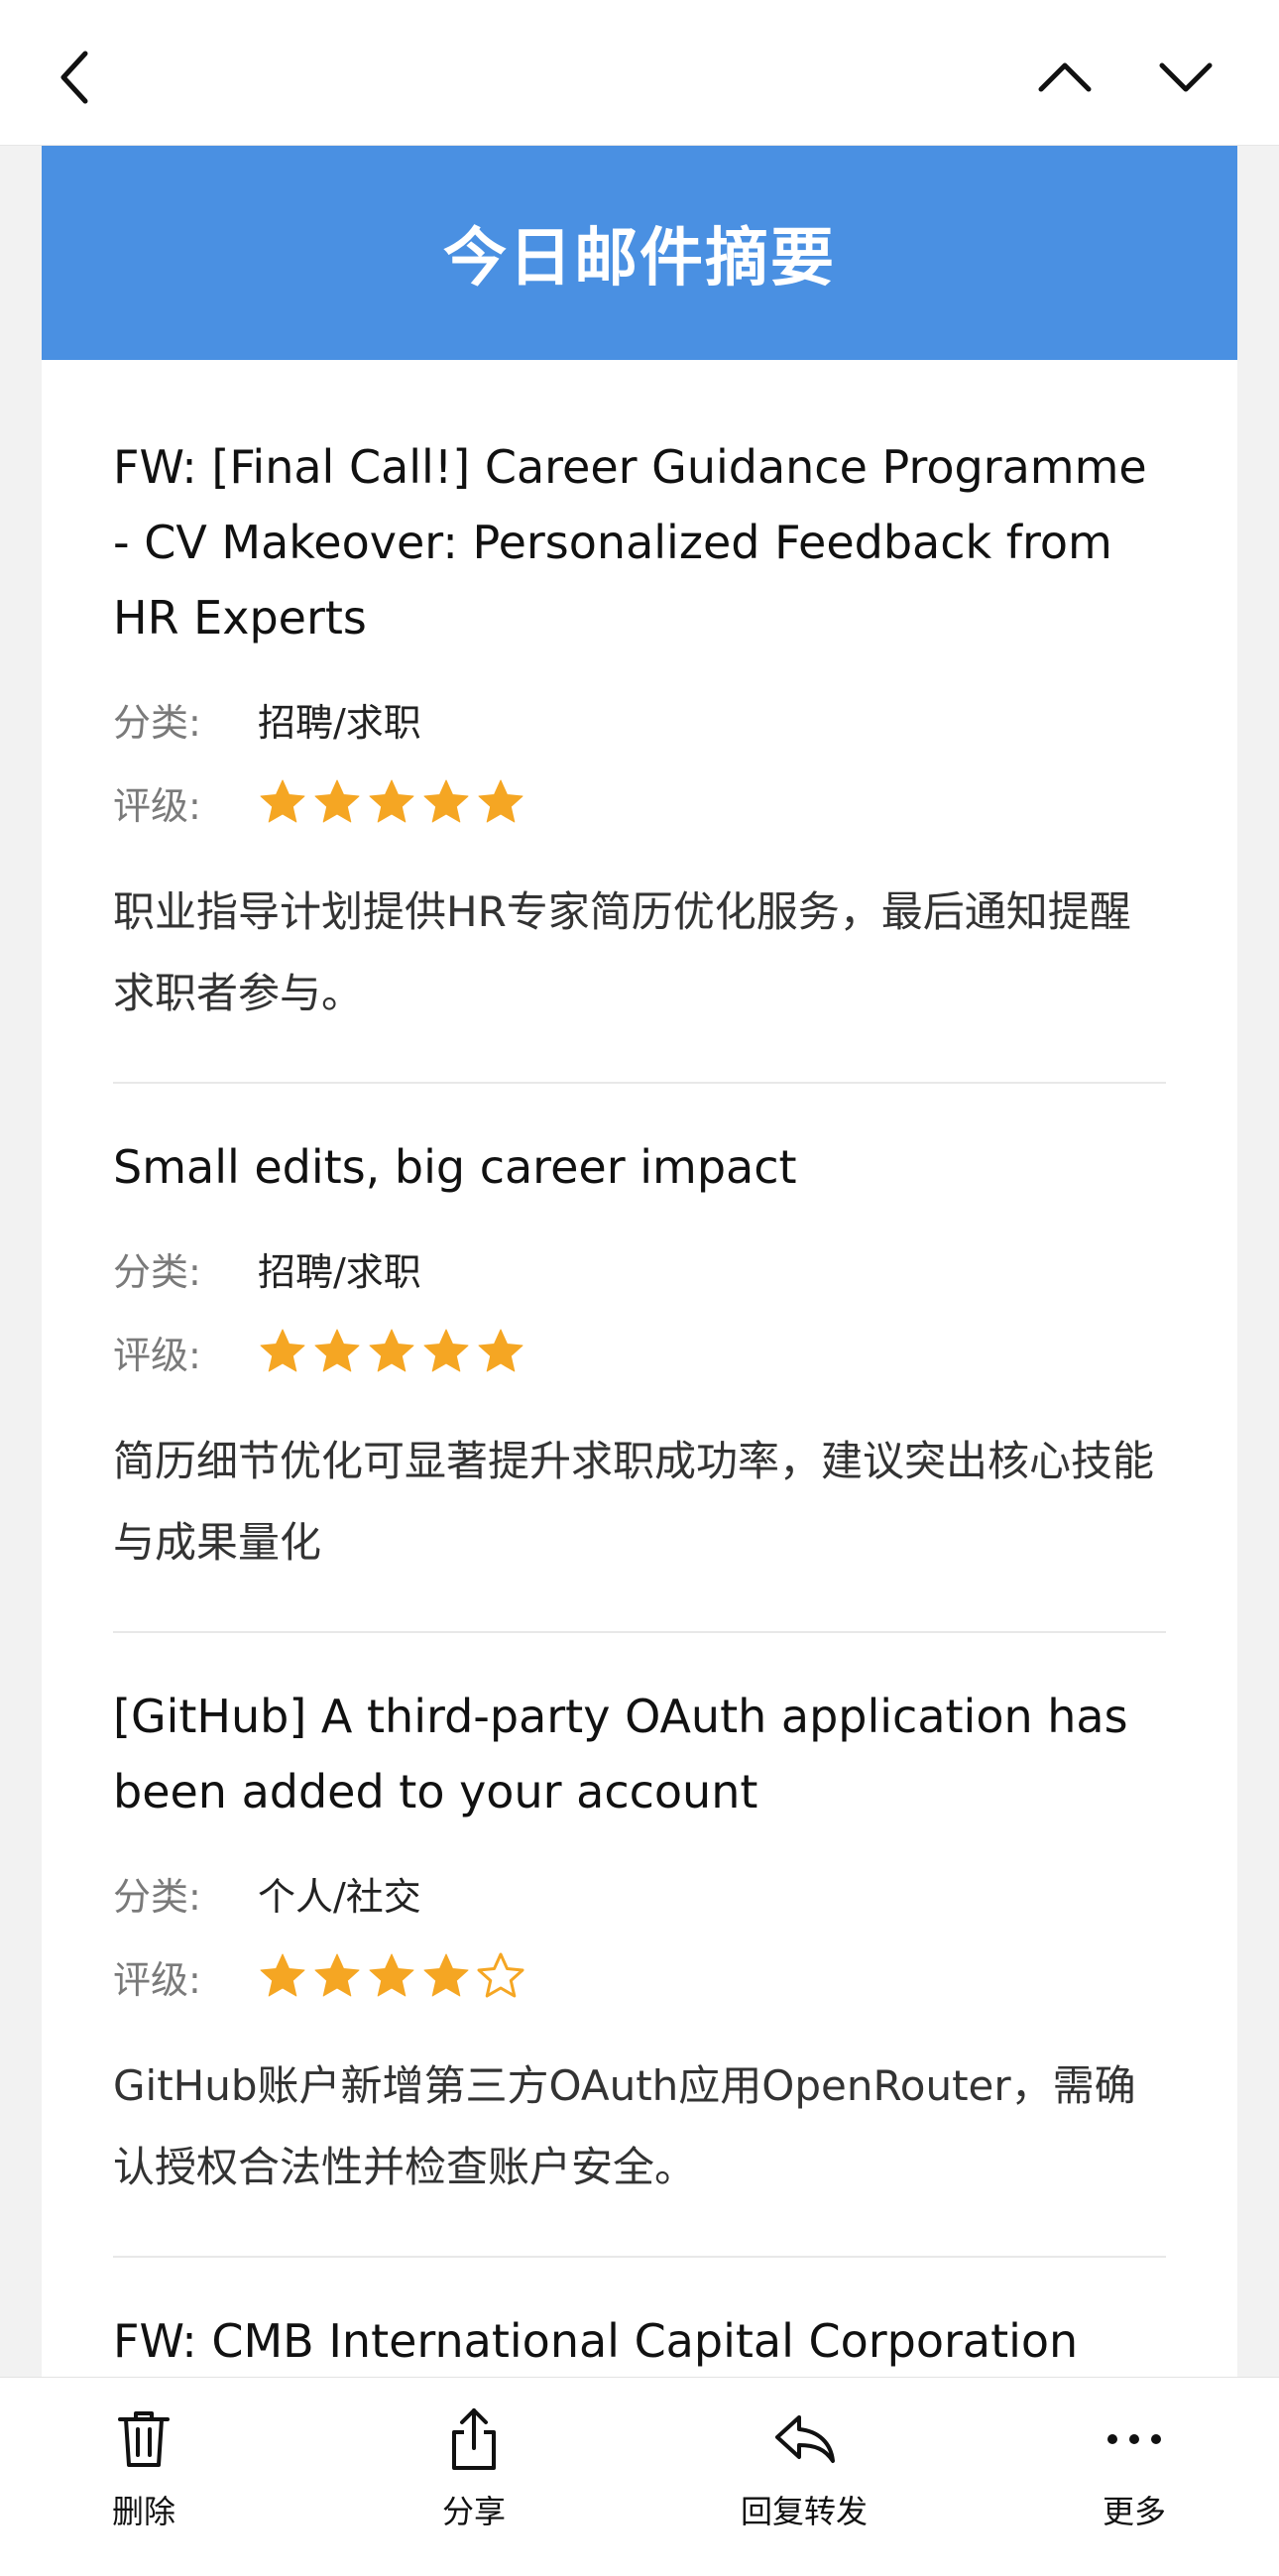 The image size is (1279, 2576). What do you see at coordinates (640, 259) in the screenshot?
I see `digest-title: 今日邮件摘要` at bounding box center [640, 259].